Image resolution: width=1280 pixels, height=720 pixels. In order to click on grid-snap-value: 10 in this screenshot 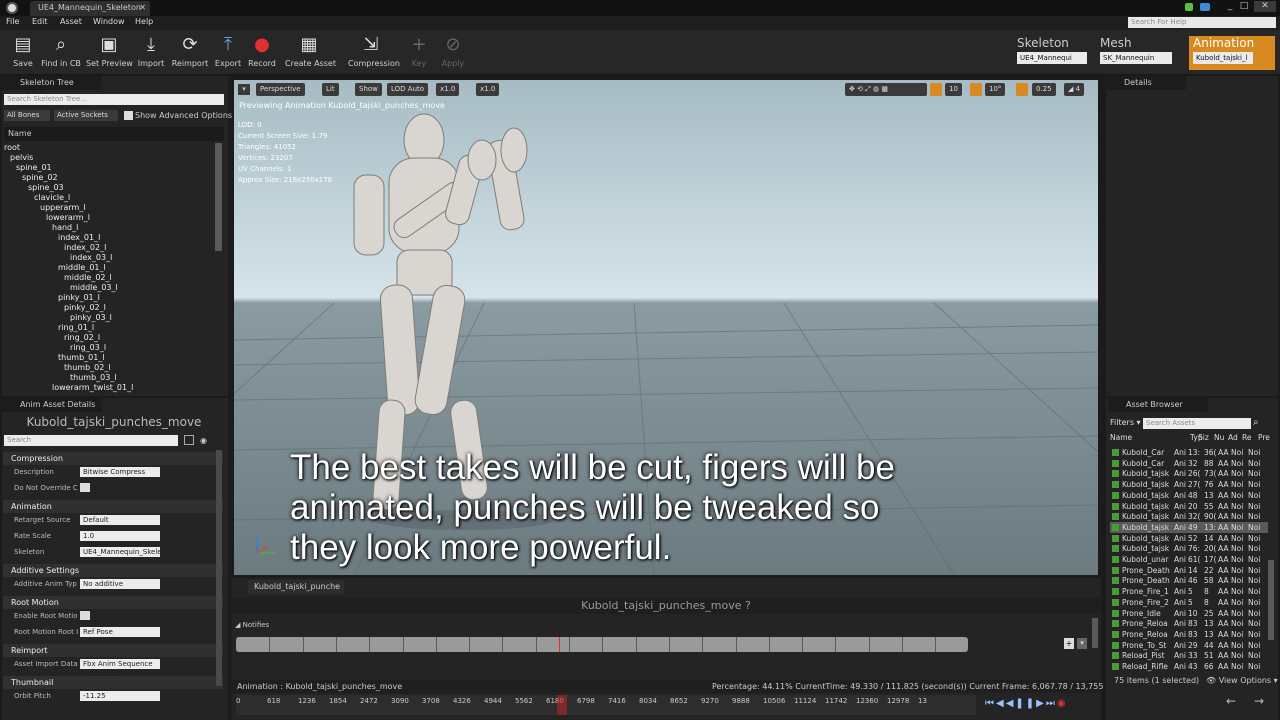, I will do `click(953, 89)`.